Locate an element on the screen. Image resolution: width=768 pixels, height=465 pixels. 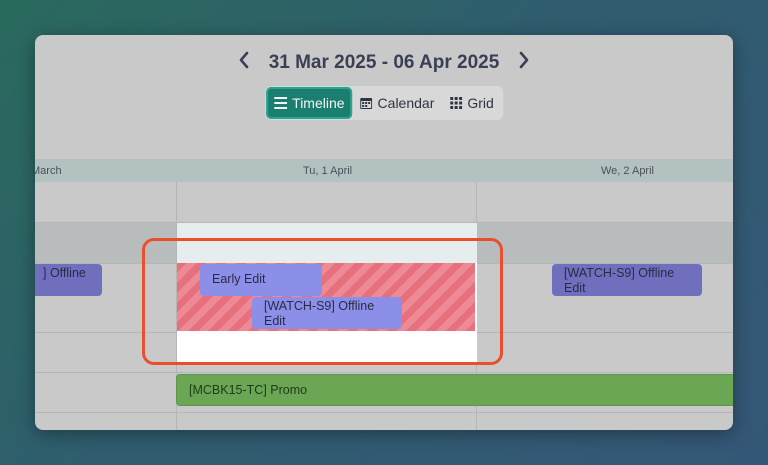
day-label-tue-1-april: Tu, 1 April is located at coordinates (328, 171).